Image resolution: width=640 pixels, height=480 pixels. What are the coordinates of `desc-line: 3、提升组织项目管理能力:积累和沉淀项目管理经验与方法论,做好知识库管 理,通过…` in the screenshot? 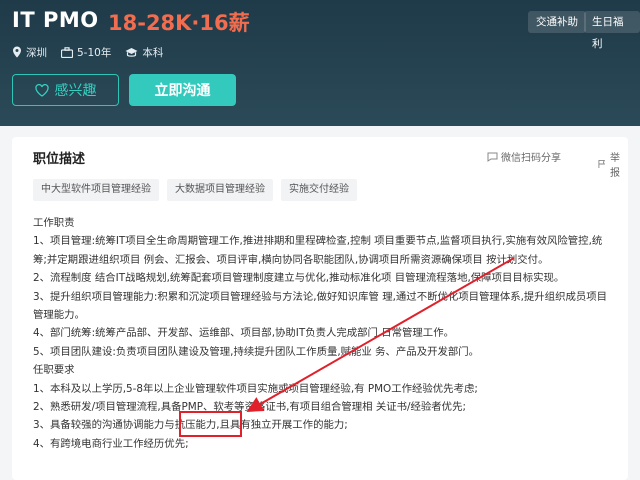 It's located at (320, 296).